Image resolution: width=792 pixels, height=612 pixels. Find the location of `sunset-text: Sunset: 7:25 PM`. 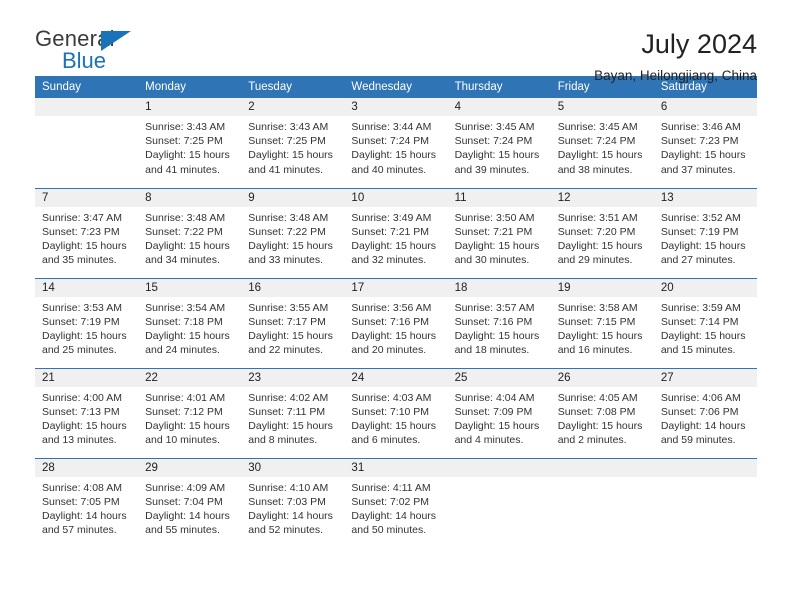

sunset-text: Sunset: 7:25 PM is located at coordinates (184, 141).